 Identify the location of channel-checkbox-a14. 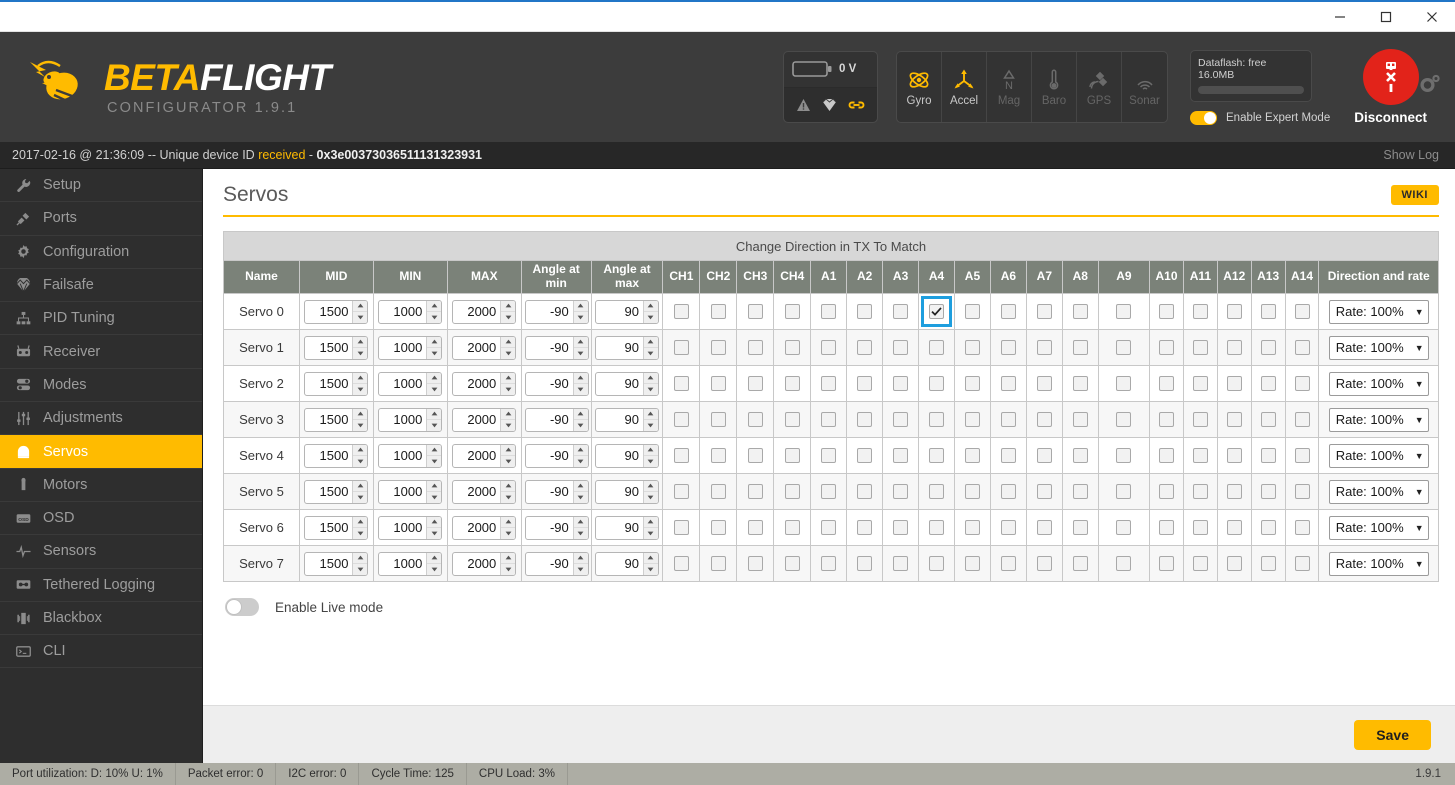
(1302, 312).